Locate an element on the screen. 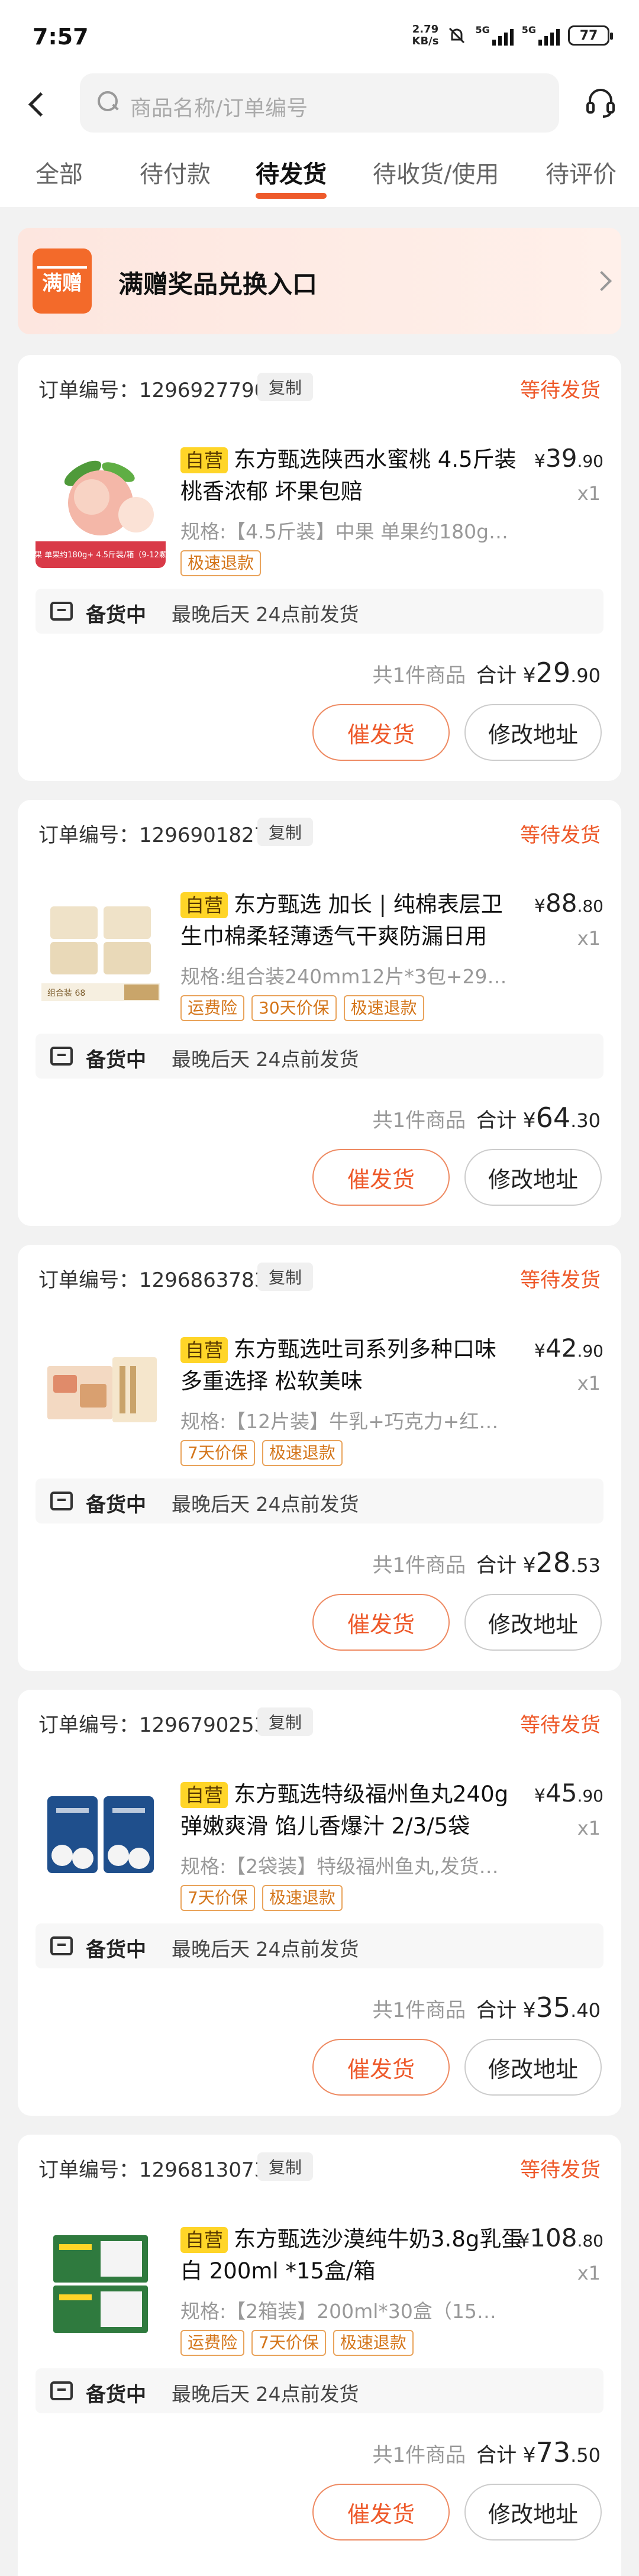 This screenshot has height=2576, width=639. service-tag: 30天价保 is located at coordinates (294, 1008).